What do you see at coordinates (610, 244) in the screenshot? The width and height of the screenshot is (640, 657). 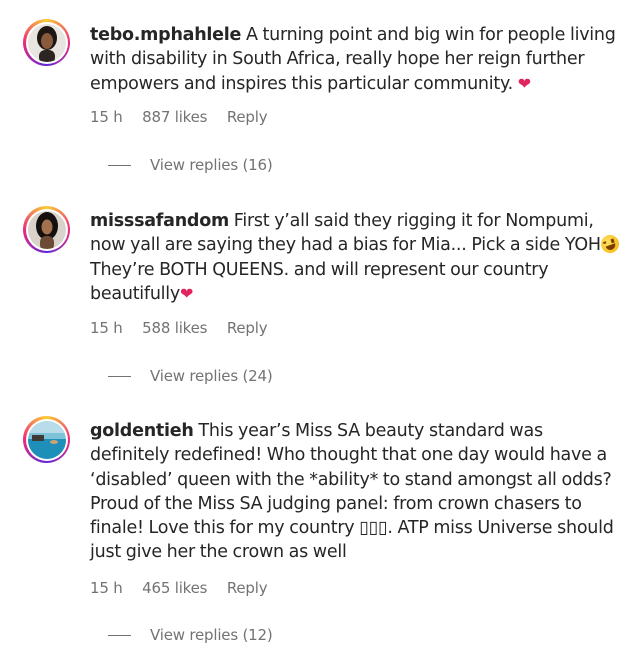 I see `laughing-emoji-icon` at bounding box center [610, 244].